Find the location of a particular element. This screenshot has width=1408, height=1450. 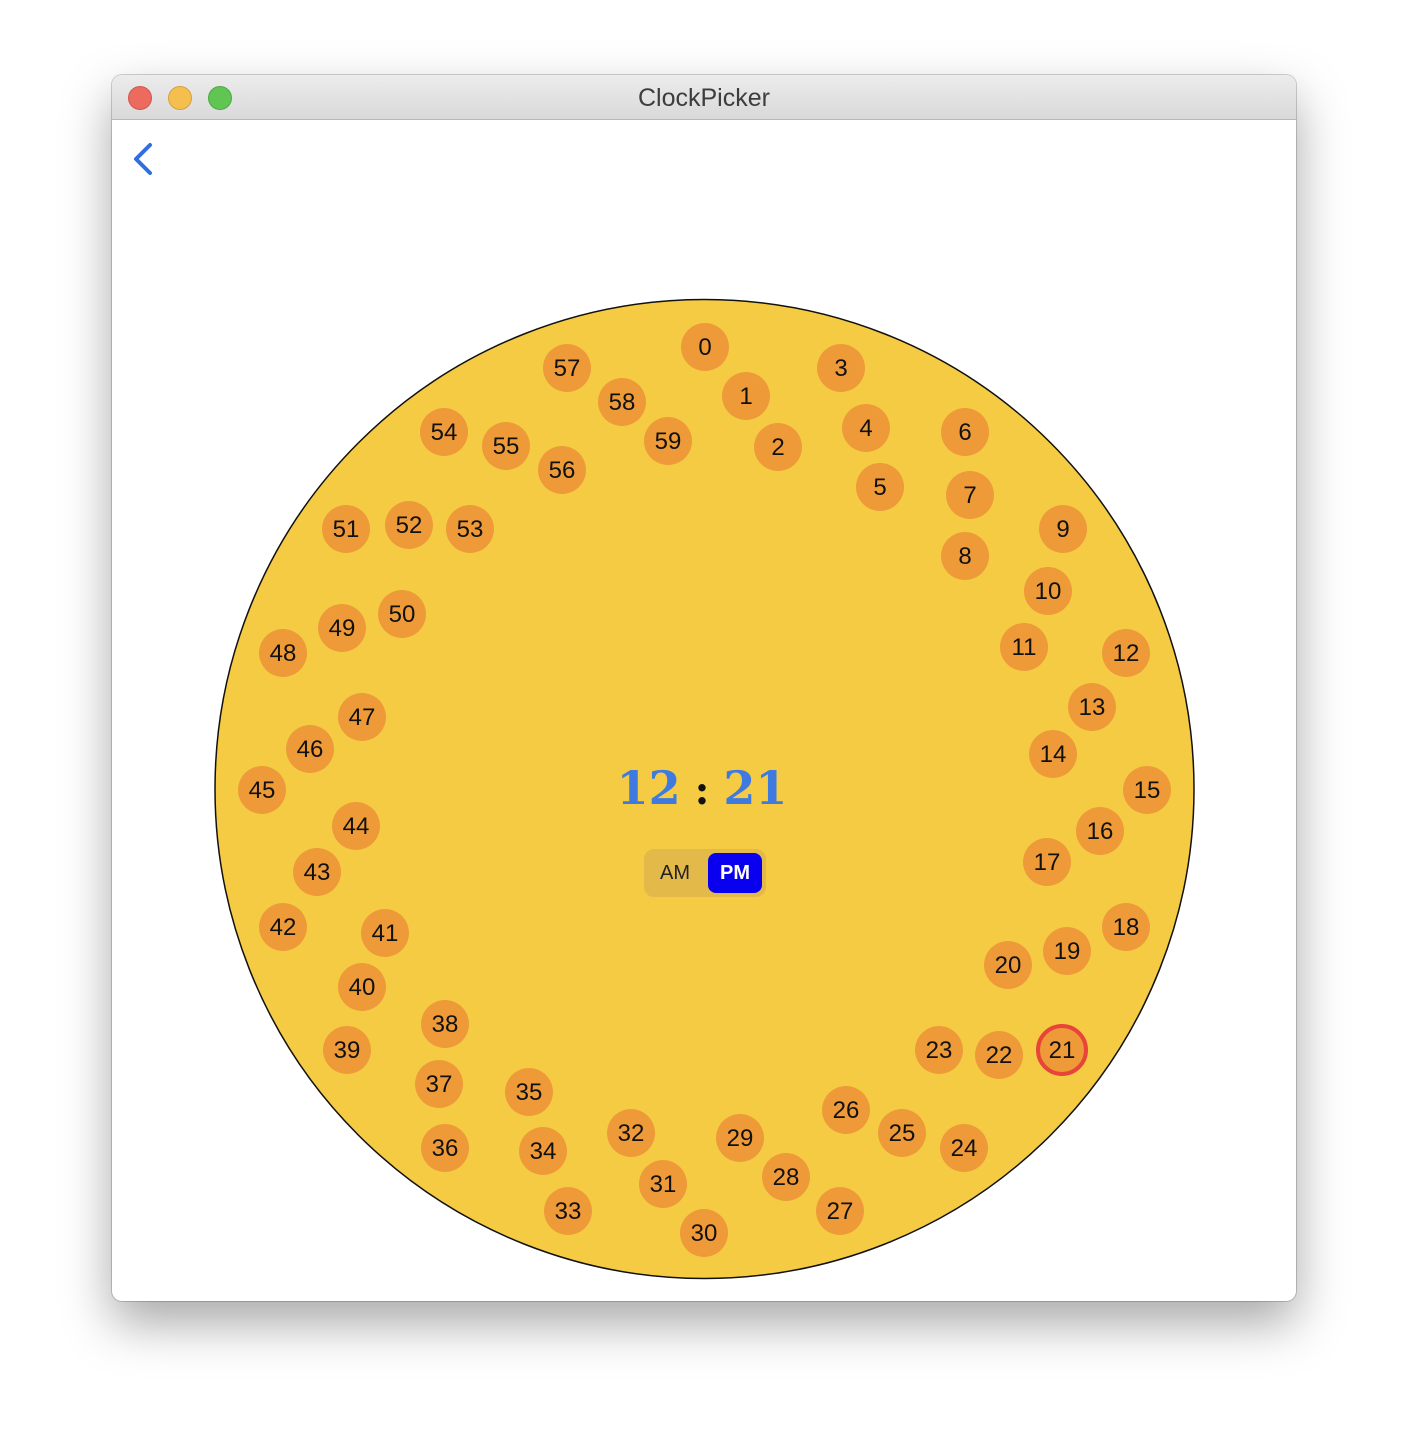

minute-bubble-label: 9 is located at coordinates (1062, 529).